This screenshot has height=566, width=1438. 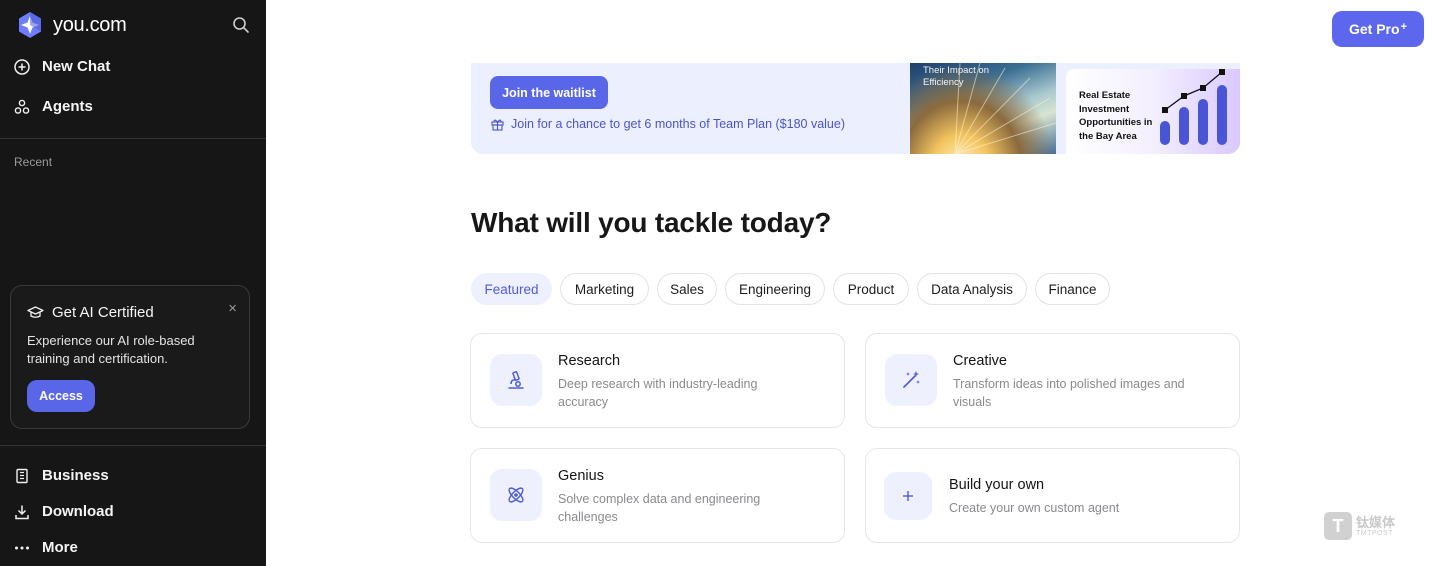 I want to click on cert-title: Get AI Certified, so click(x=103, y=312).